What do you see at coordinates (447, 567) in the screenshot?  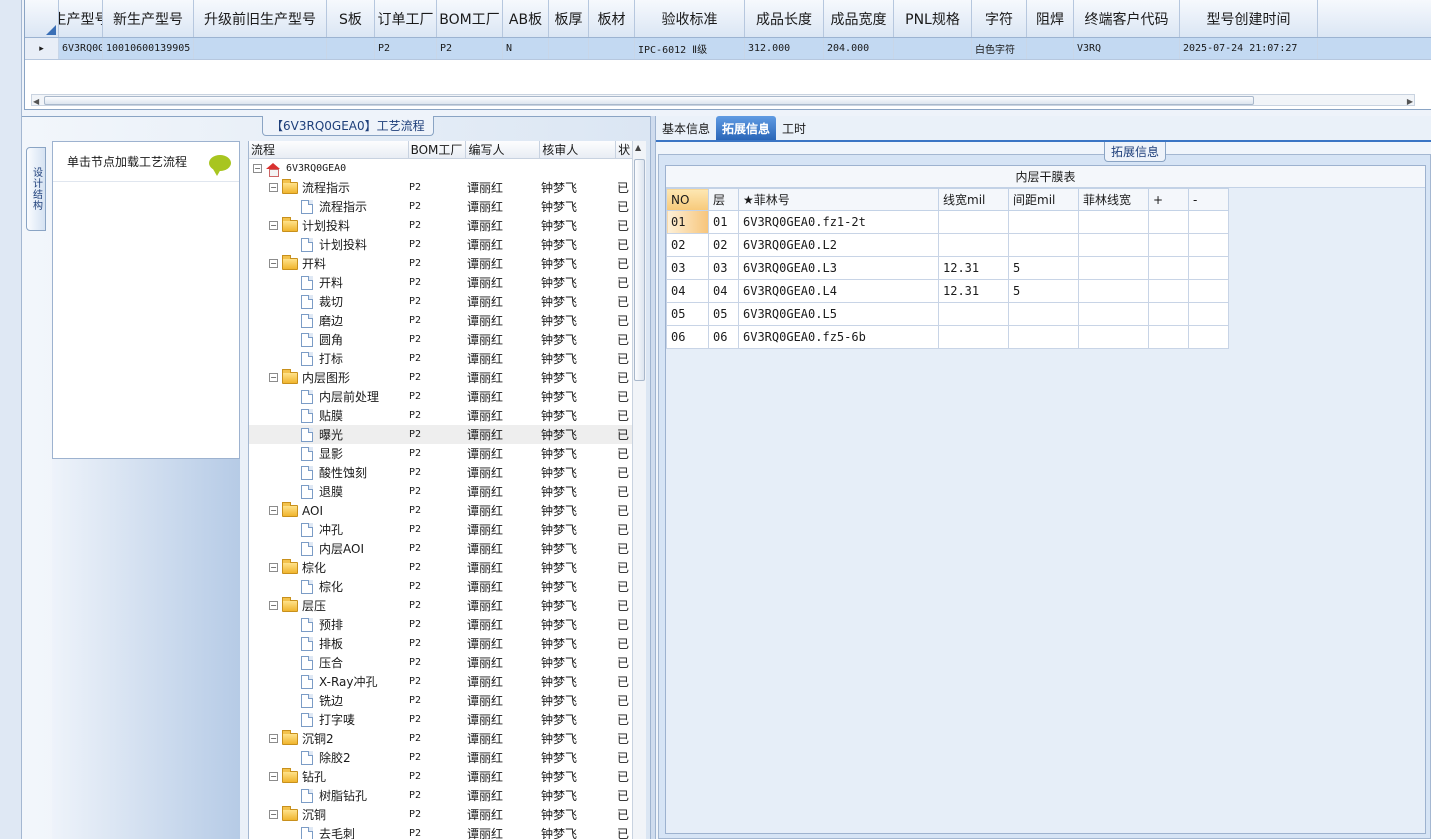 I see `tree-folder-node: − 棕化 P2 谭丽红 钟梦飞 已` at bounding box center [447, 567].